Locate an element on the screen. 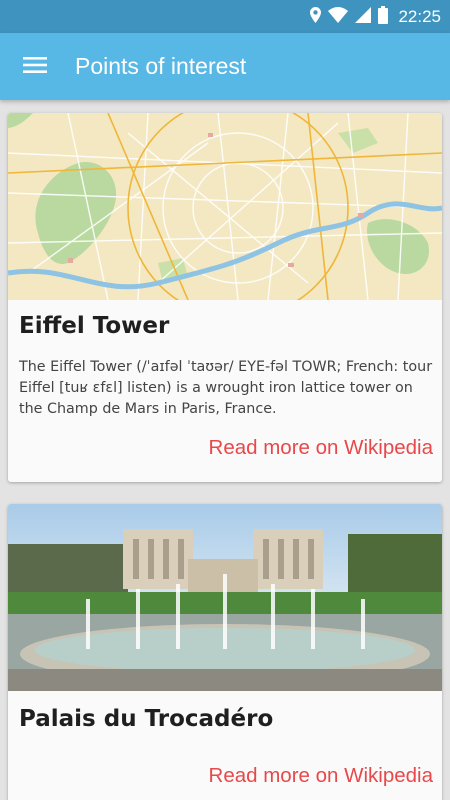  location-icon is located at coordinates (316, 16).